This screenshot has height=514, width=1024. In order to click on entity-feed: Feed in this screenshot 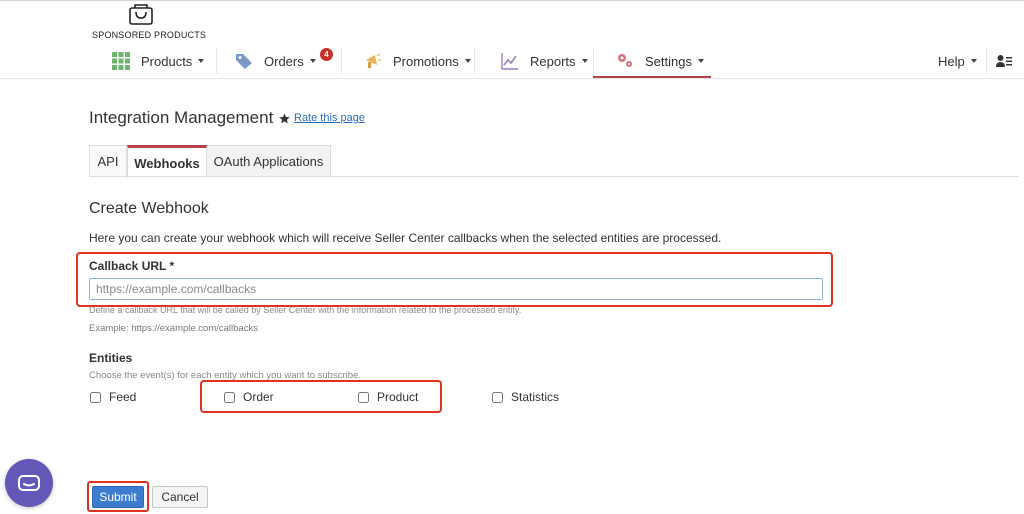, I will do `click(113, 397)`.